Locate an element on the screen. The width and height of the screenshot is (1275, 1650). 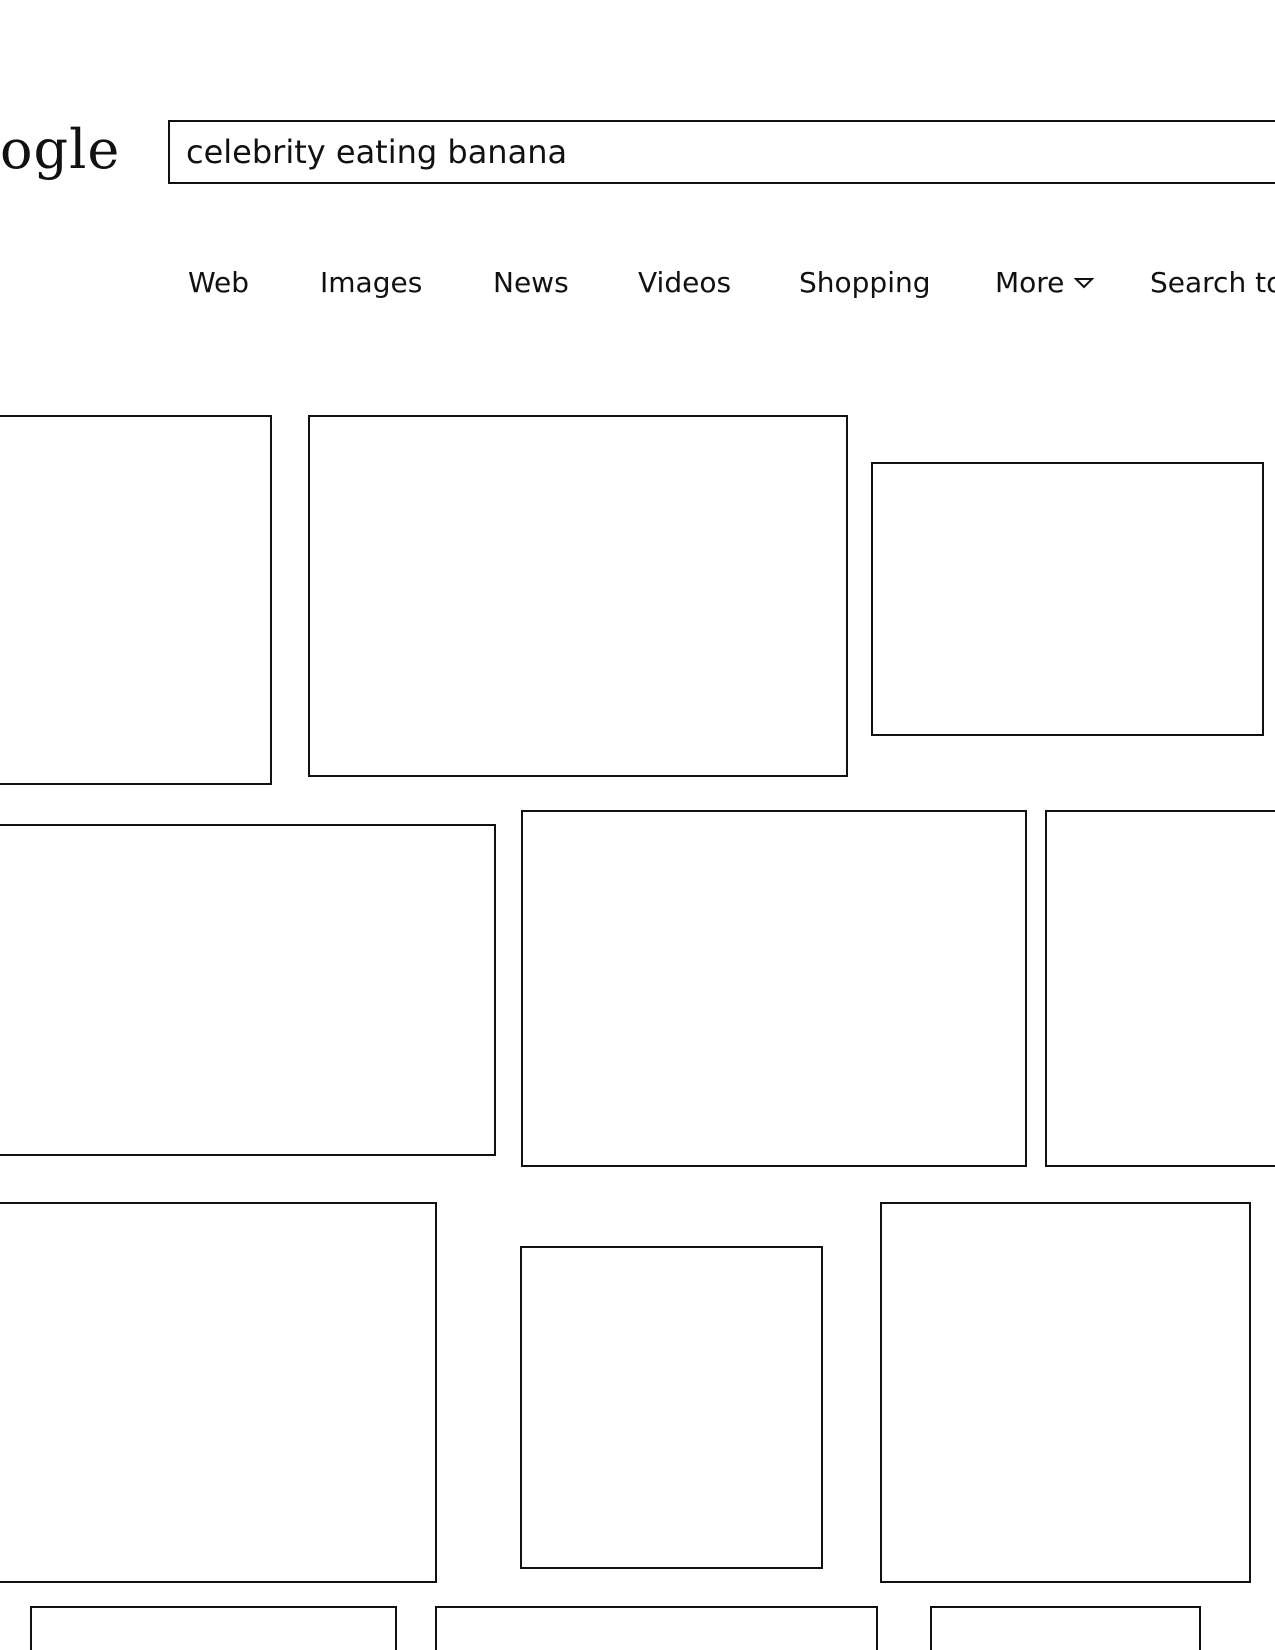
search-box is located at coordinates (721, 152).